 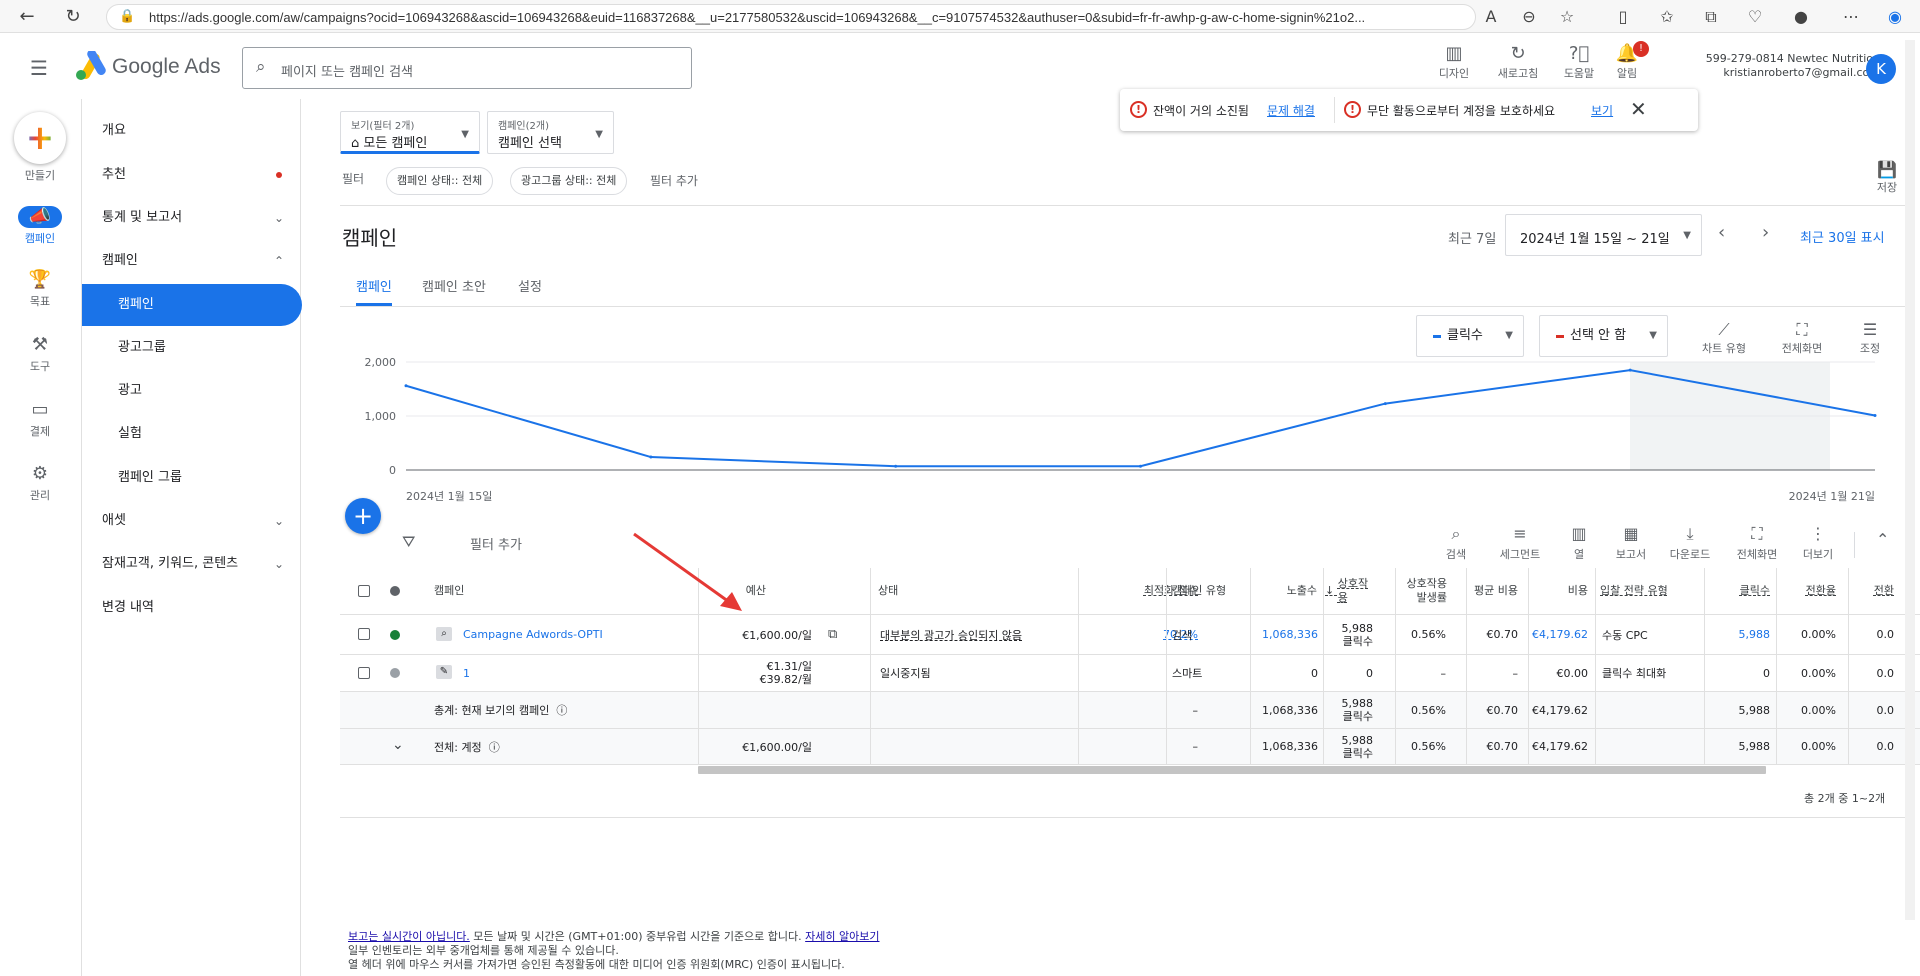 I want to click on sidebar-item-audiences: 잠재고객, 키워드, 콘텐츠 ⌄, so click(x=191, y=564).